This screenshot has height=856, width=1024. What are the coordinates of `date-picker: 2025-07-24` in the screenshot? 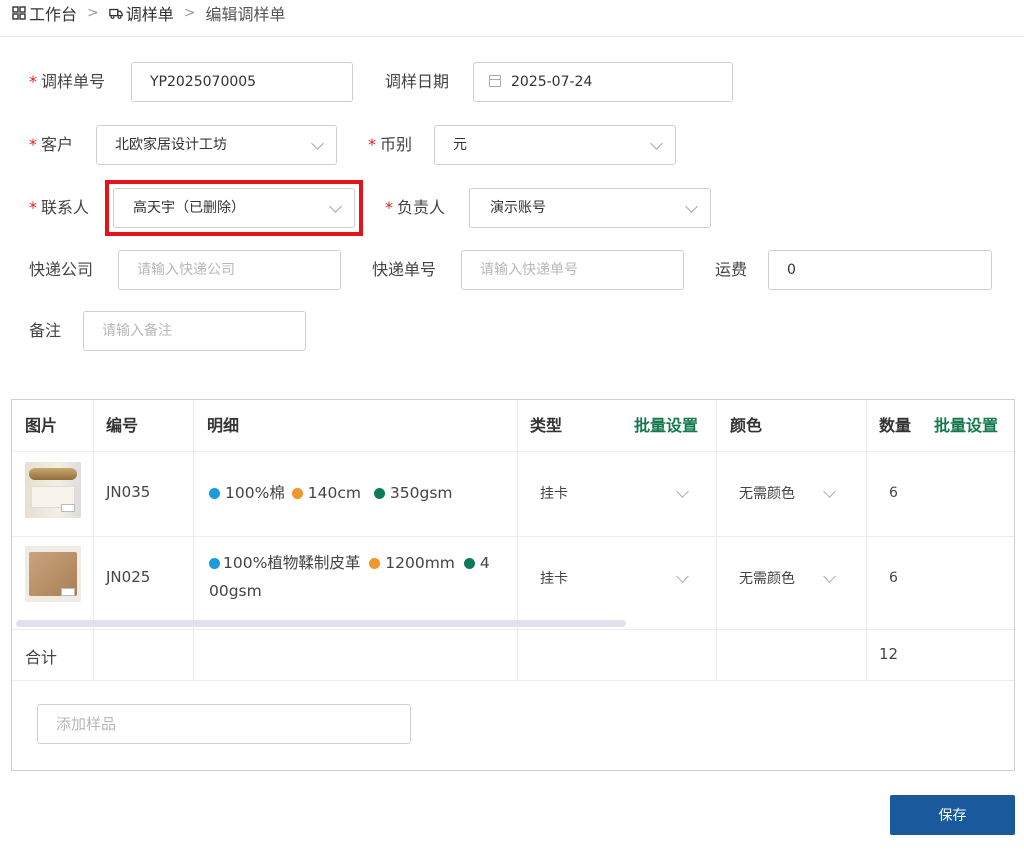 It's located at (603, 82).